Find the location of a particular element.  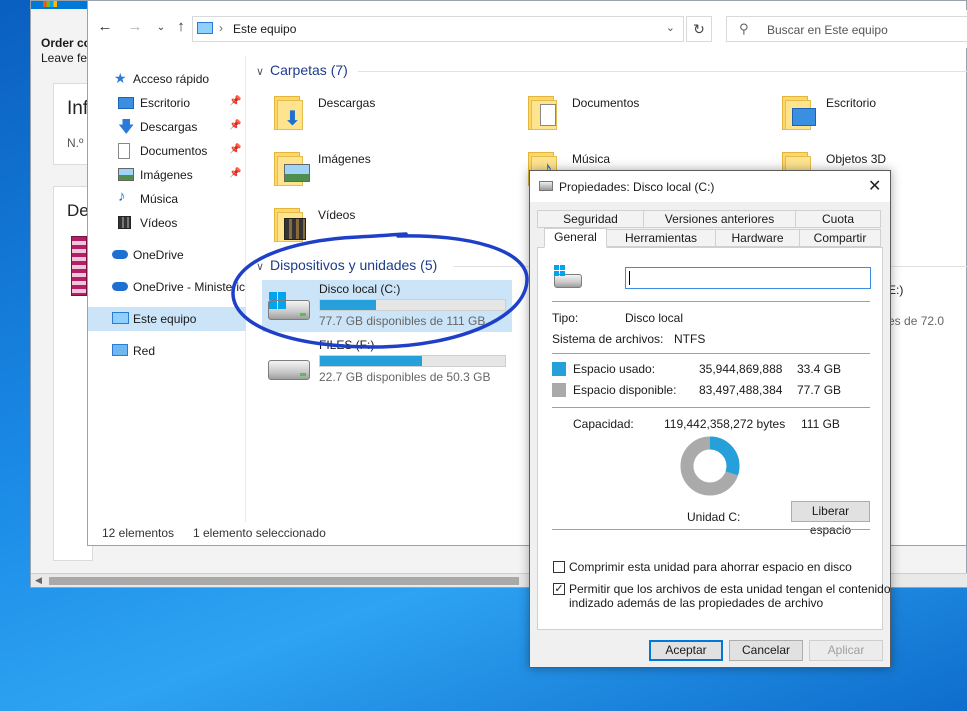

sidebar-item-label: Música is located at coordinates (159, 199).